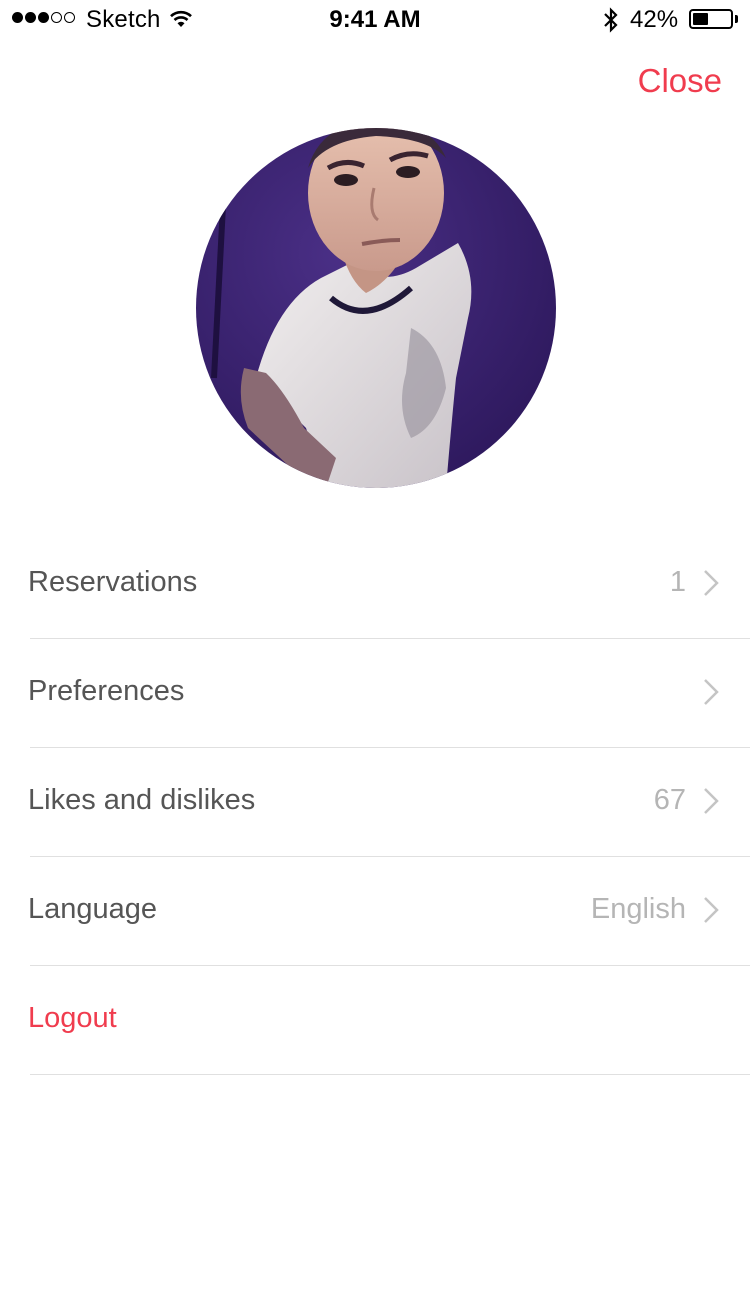 The width and height of the screenshot is (750, 1294). I want to click on status-bar: Sketch 9:41 AM 42%, so click(375, 20).